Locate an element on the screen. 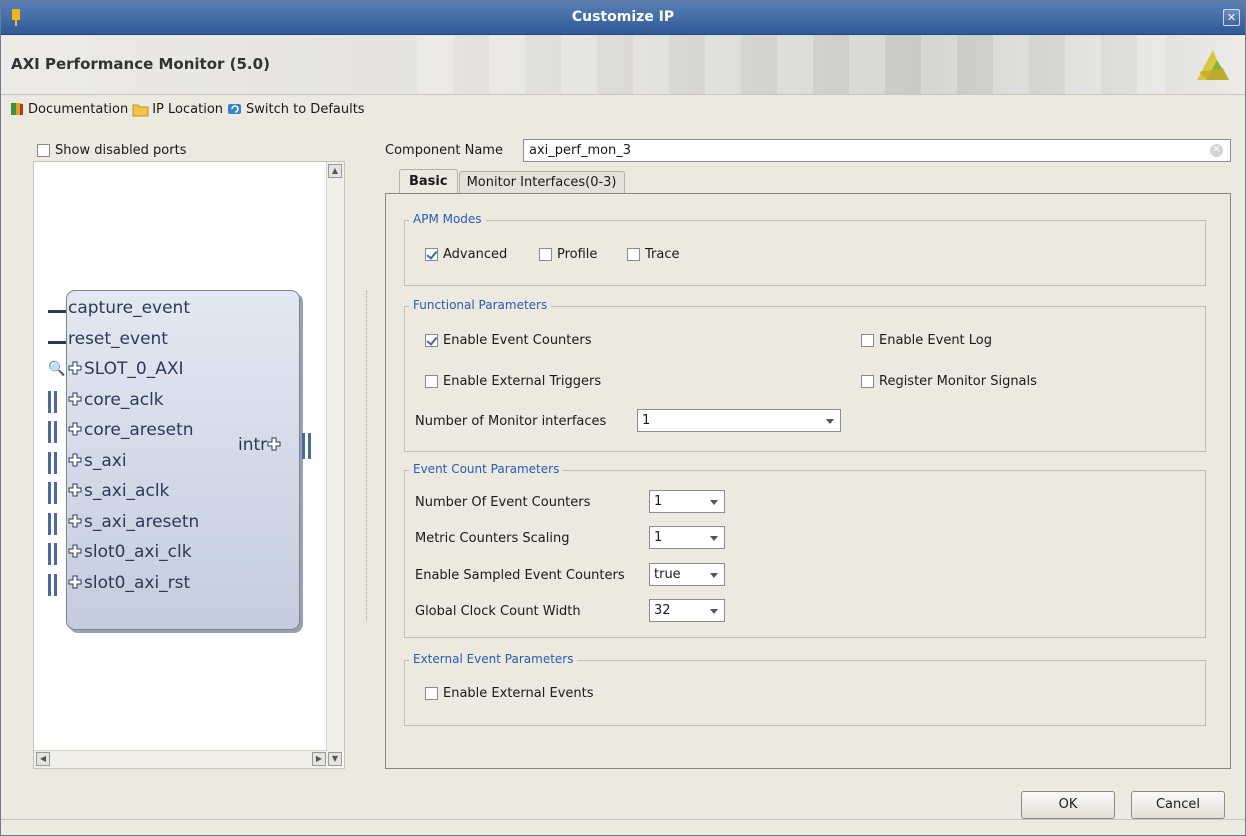 This screenshot has height=836, width=1246. enable-event-counters-checkbox: Enable Event Counters is located at coordinates (508, 340).